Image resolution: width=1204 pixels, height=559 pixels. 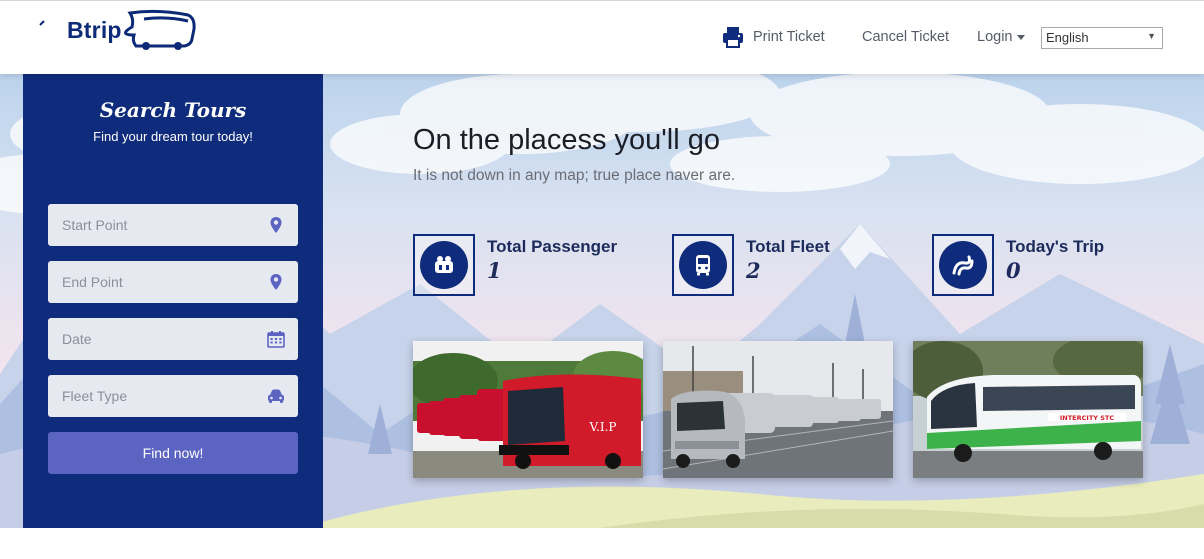 What do you see at coordinates (1067, 37) in the screenshot?
I see `language-selected: English` at bounding box center [1067, 37].